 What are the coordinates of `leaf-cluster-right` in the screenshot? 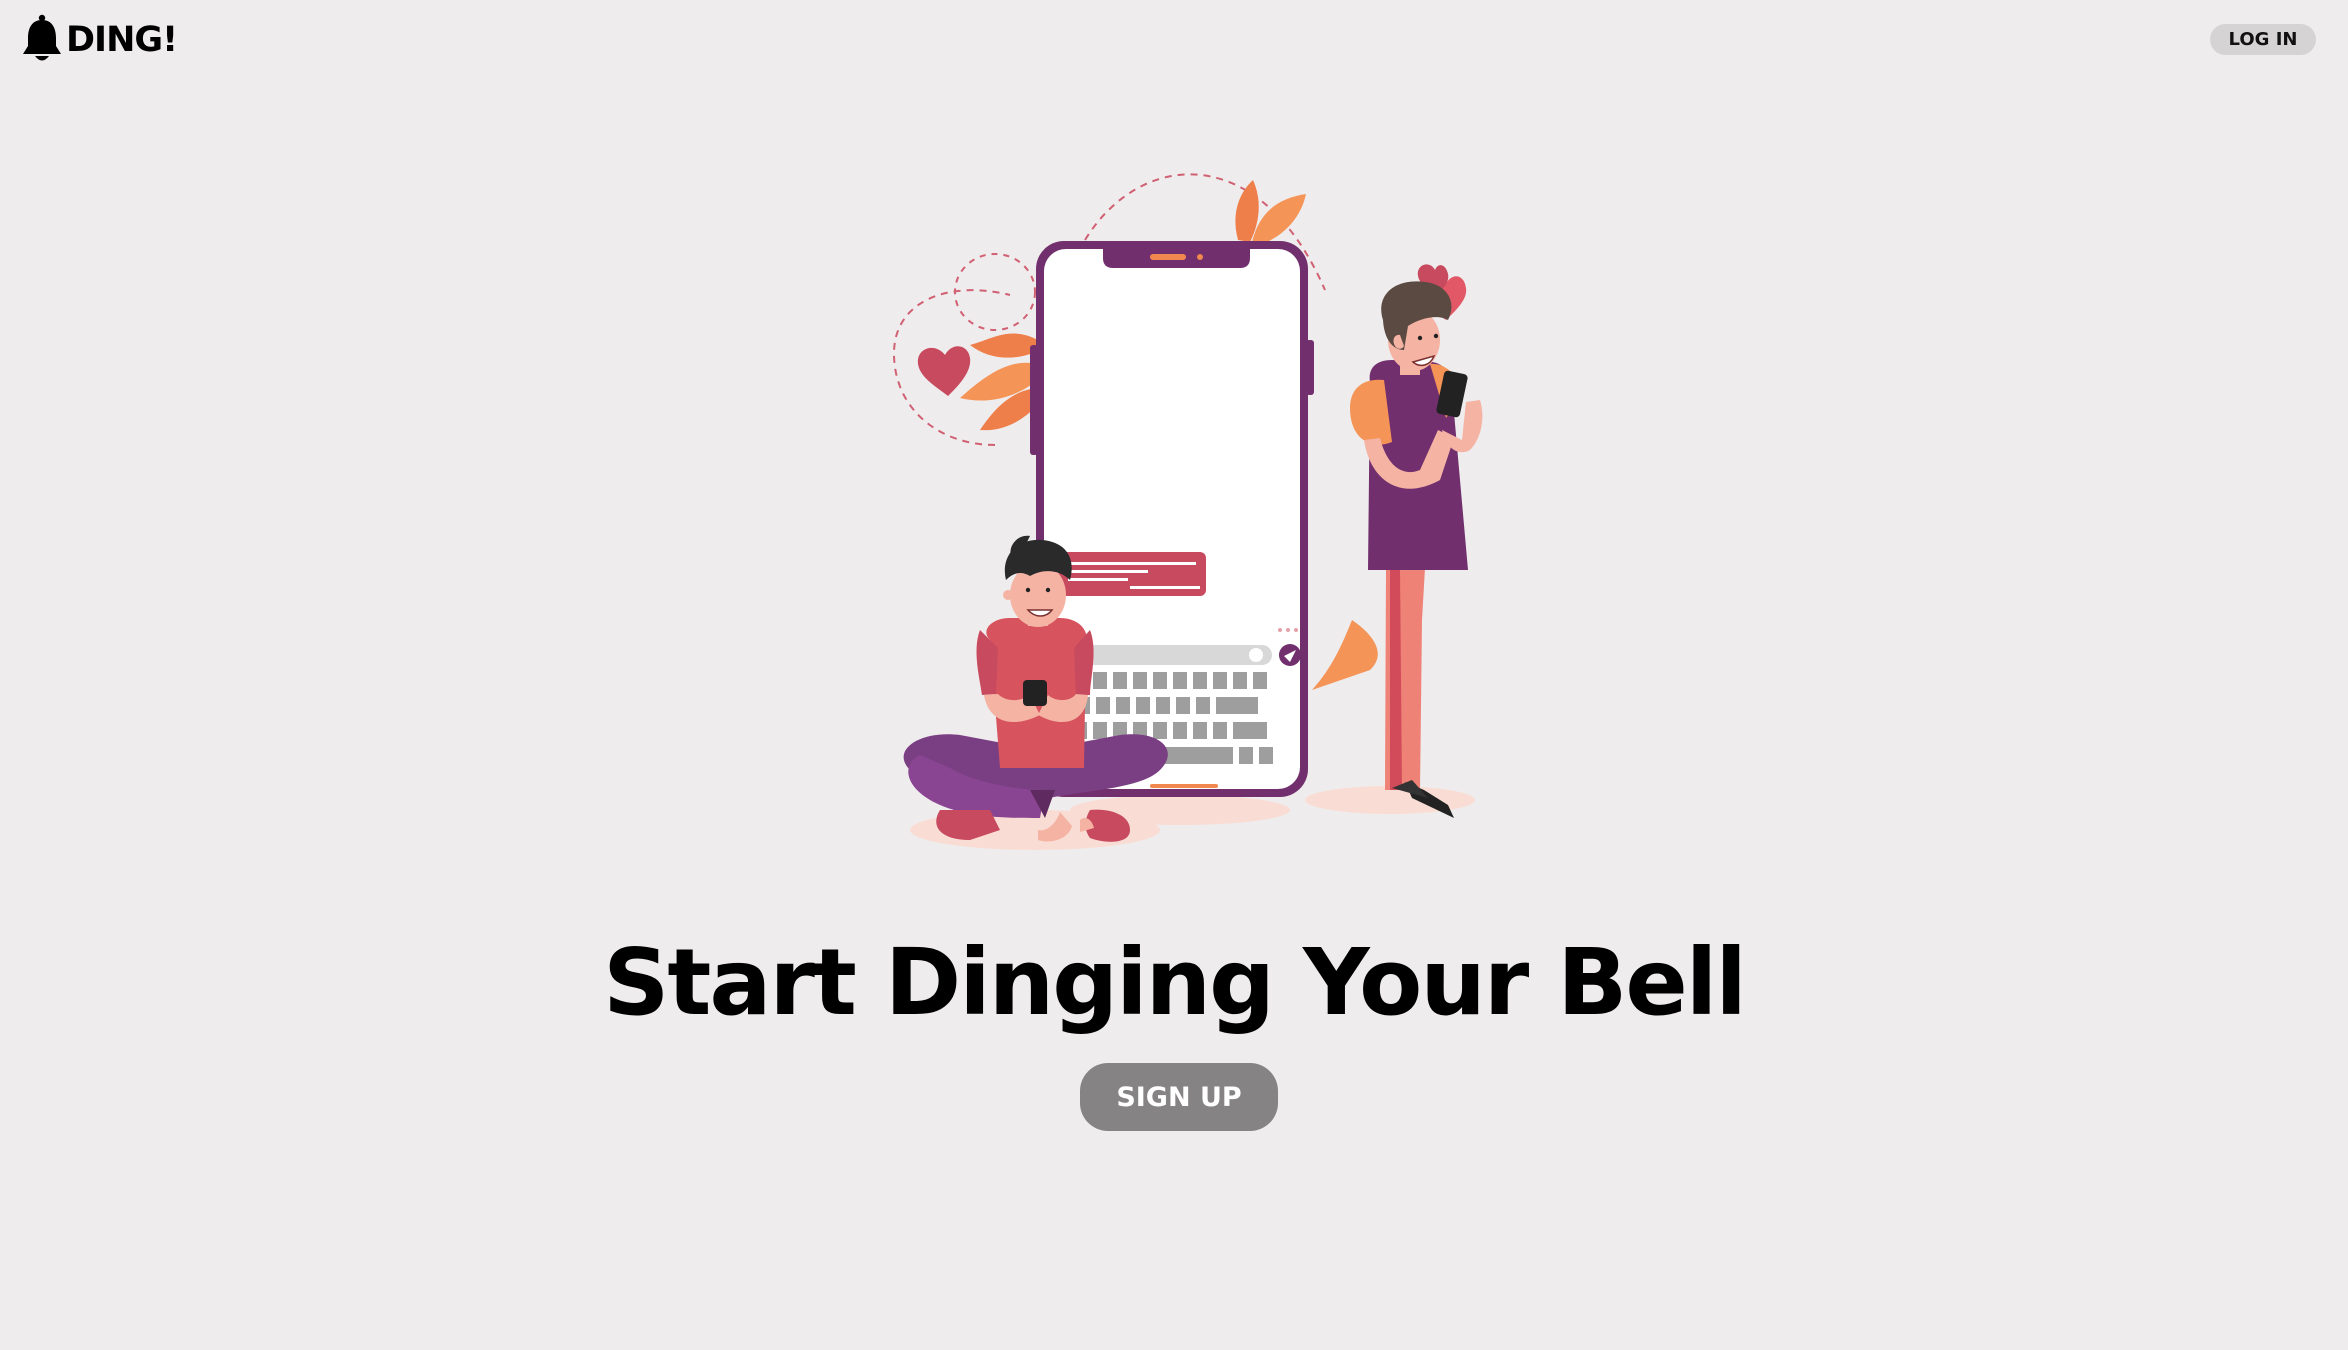 It's located at (1345, 655).